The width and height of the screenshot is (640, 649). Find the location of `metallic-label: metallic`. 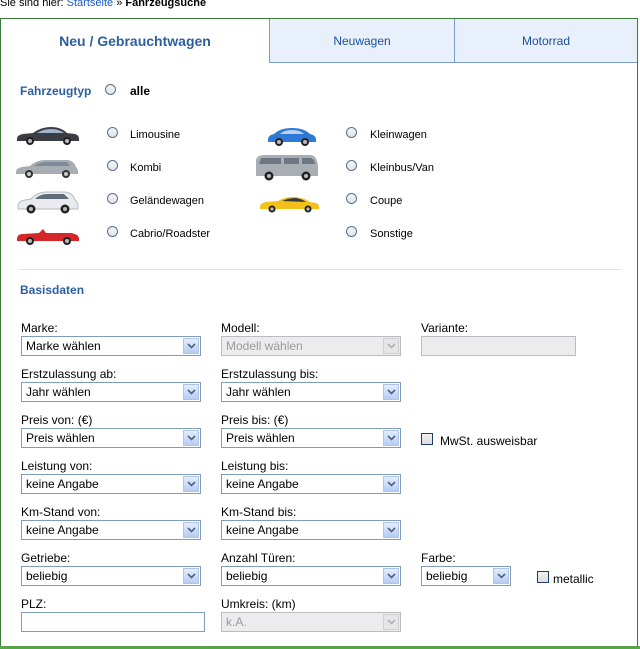

metallic-label: metallic is located at coordinates (573, 579).